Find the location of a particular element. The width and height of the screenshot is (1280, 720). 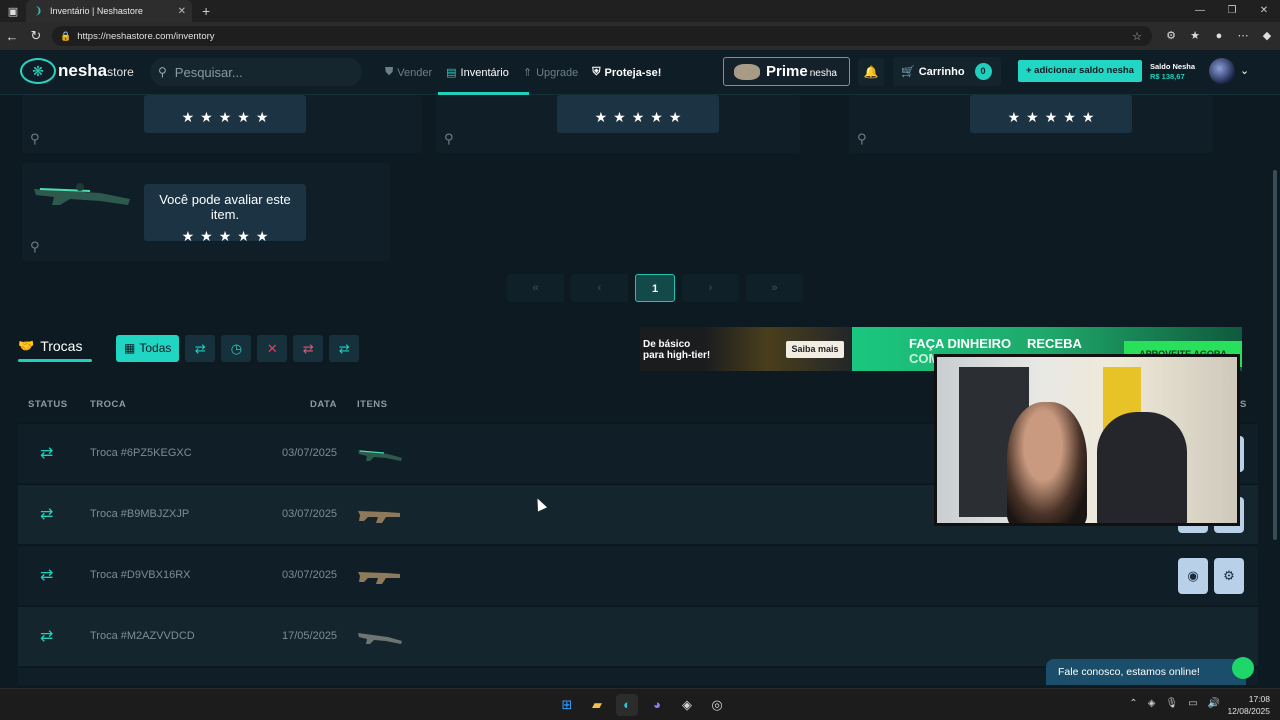

tray-steam-icon: ◈ is located at coordinates (1152, 703).